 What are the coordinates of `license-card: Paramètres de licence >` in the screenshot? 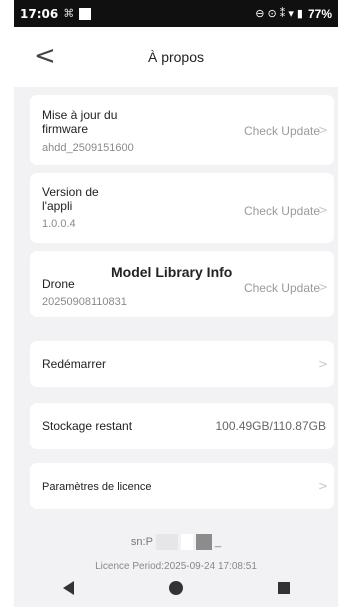 It's located at (182, 486).